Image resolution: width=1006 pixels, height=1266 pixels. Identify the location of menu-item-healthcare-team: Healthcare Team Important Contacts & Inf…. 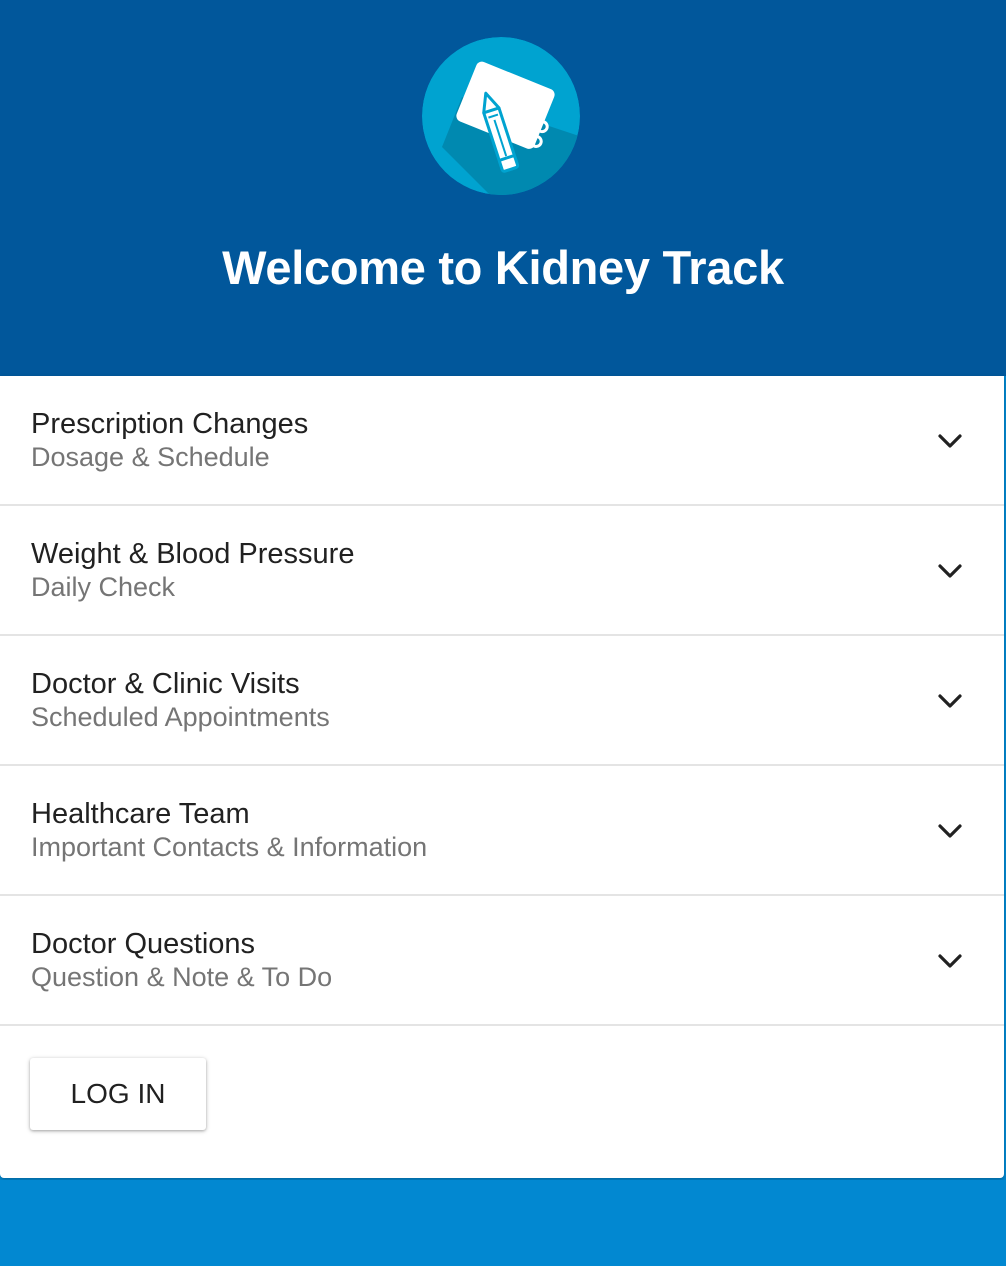
(502, 831).